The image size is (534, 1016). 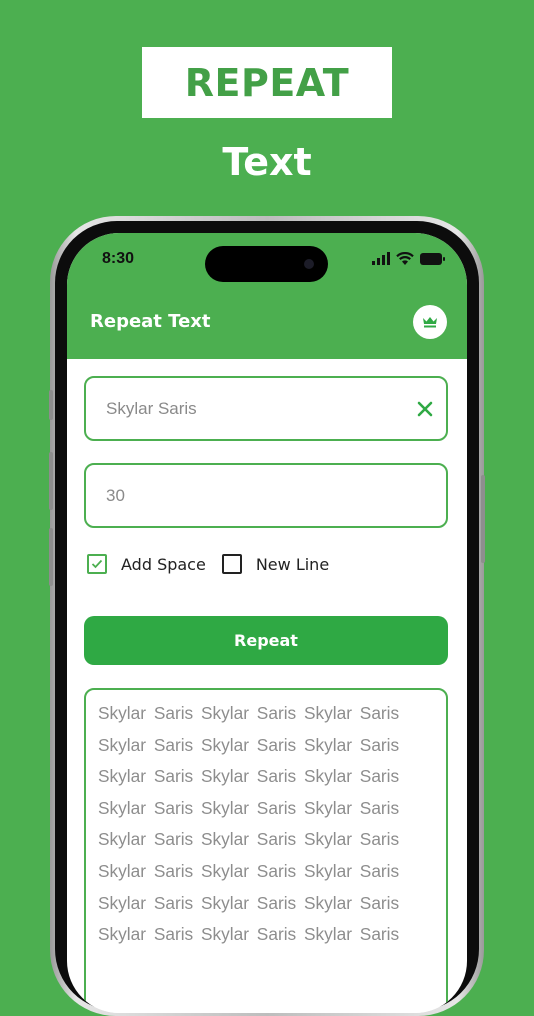 What do you see at coordinates (381, 258) in the screenshot?
I see `signal-icon` at bounding box center [381, 258].